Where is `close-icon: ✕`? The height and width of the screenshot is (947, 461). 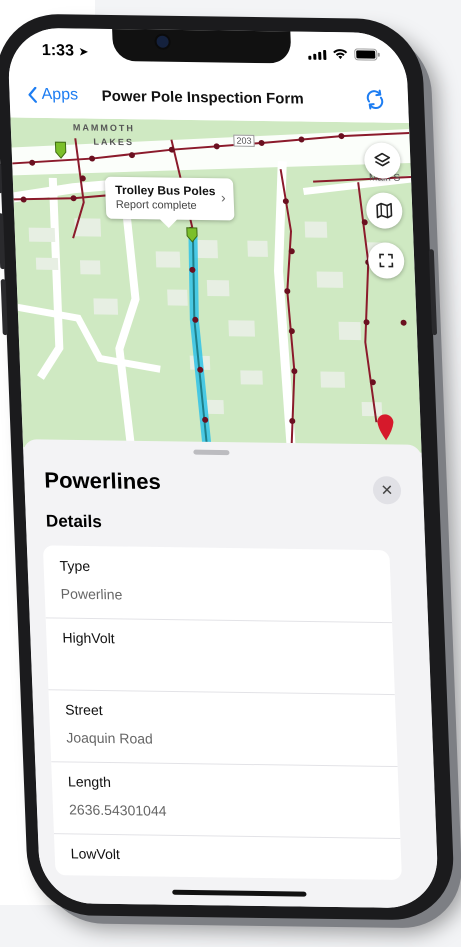
close-icon: ✕ is located at coordinates (387, 491).